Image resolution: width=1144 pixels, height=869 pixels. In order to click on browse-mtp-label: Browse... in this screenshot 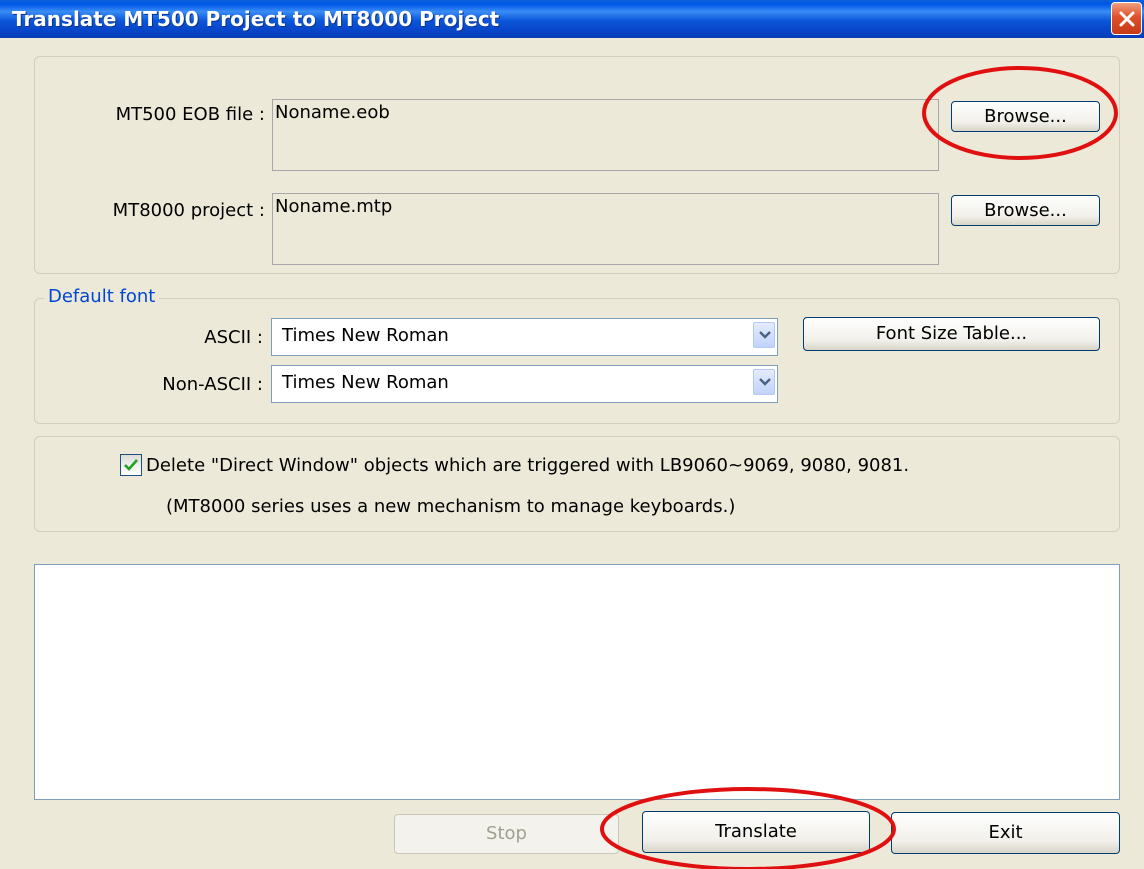, I will do `click(1025, 210)`.